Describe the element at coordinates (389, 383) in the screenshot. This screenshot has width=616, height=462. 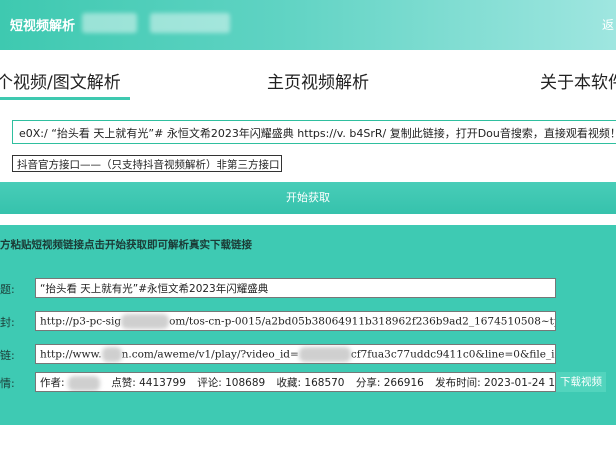
I see `shares-count: 分享: 266916` at that location.